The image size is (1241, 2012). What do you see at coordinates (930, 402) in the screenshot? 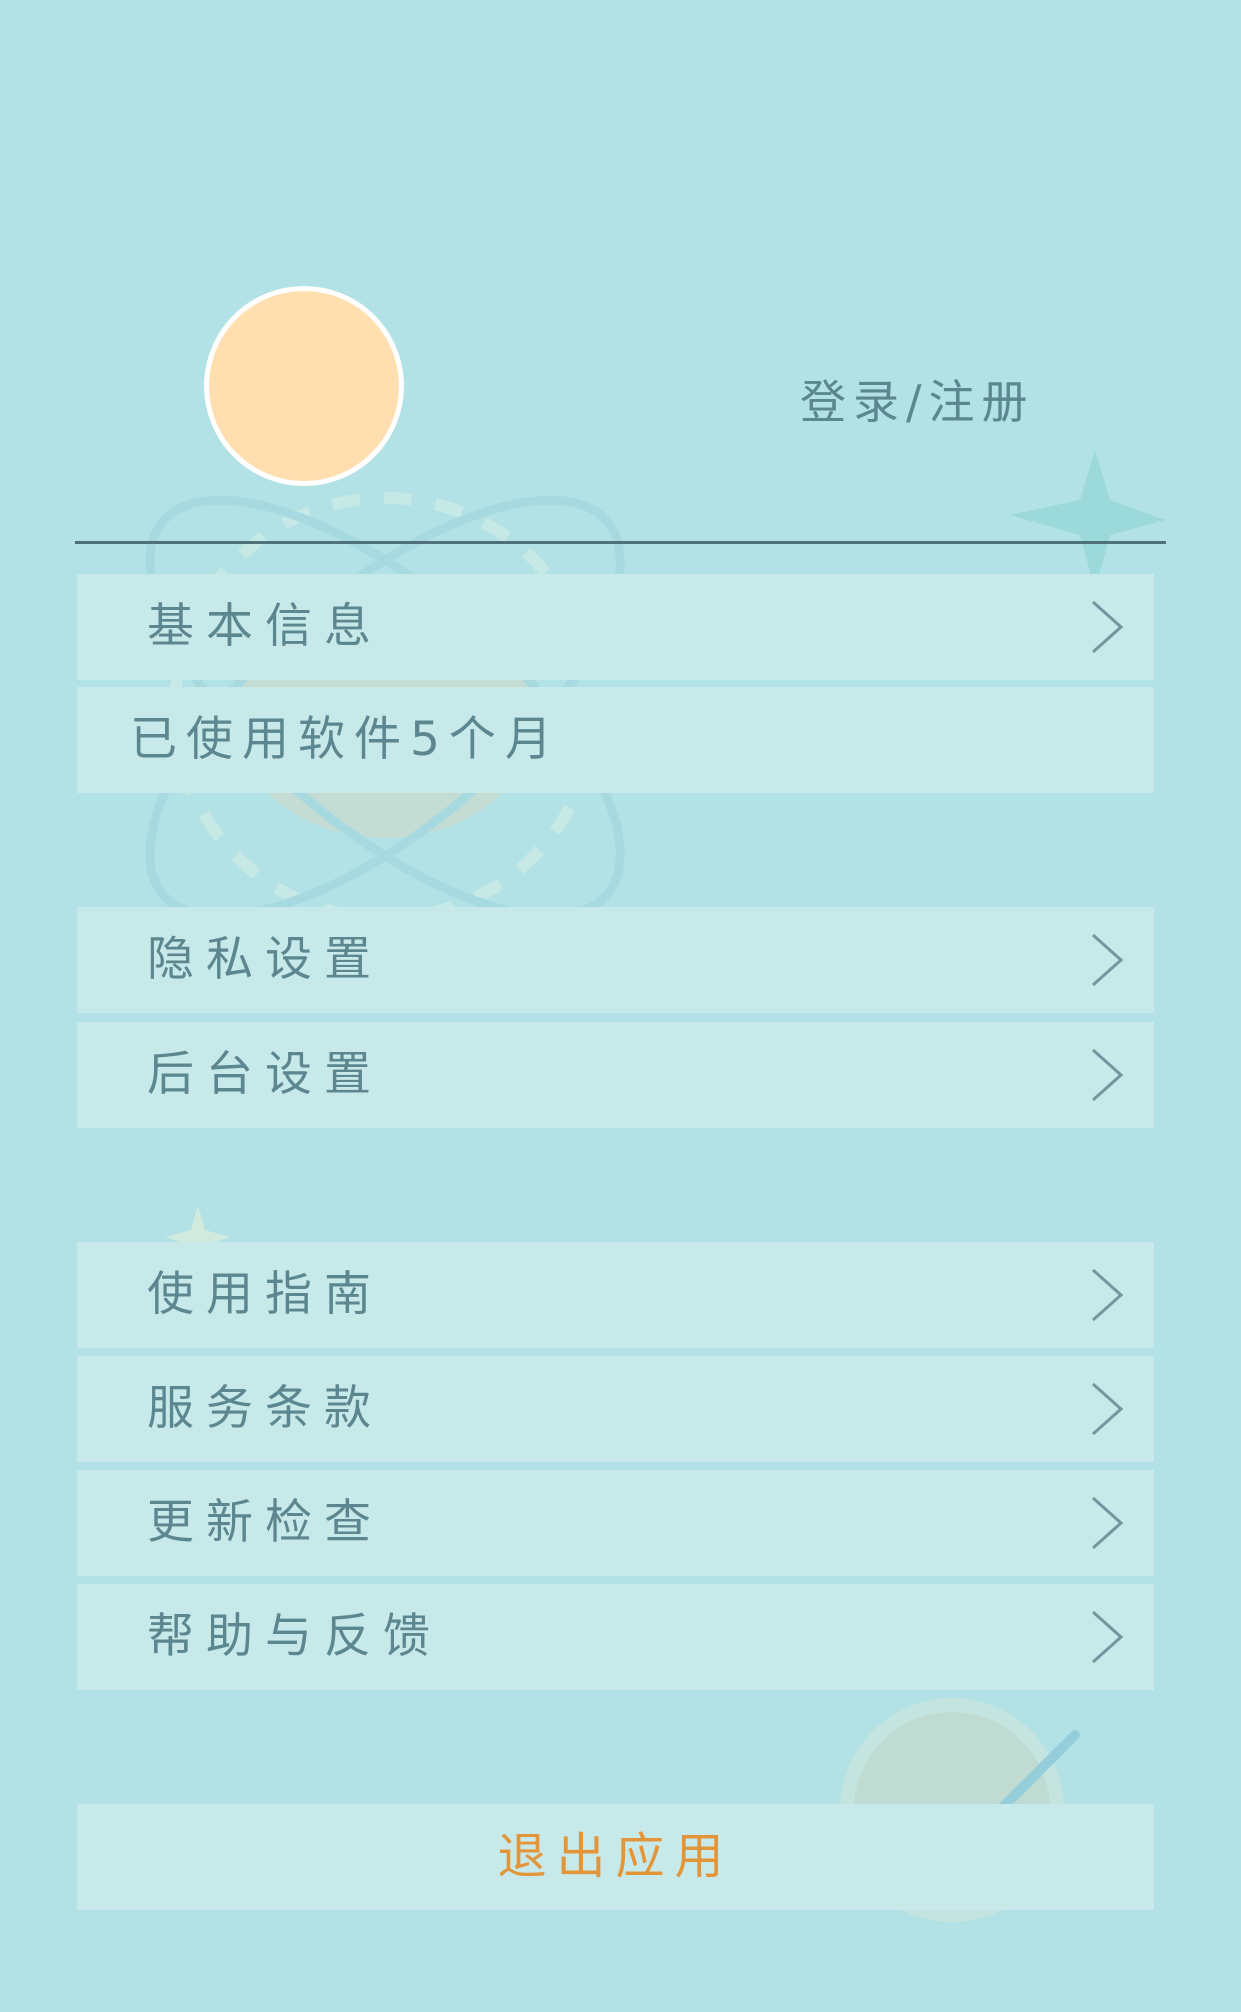
I see `login-register-link: 登录/注册` at bounding box center [930, 402].